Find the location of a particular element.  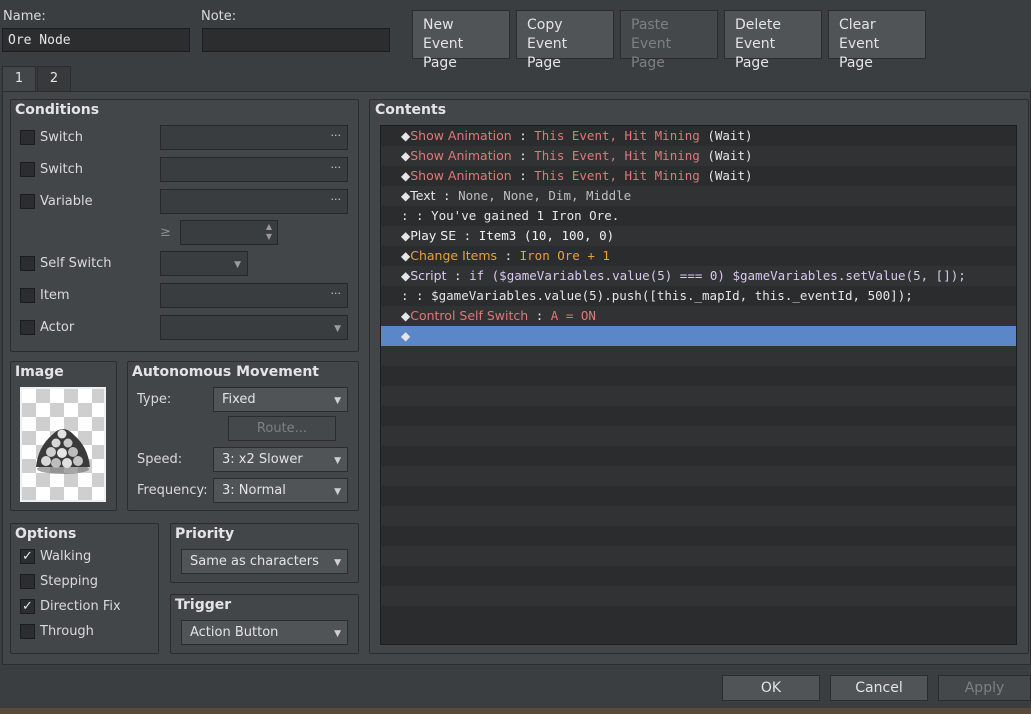

movement-type-value: Fixed is located at coordinates (239, 399).